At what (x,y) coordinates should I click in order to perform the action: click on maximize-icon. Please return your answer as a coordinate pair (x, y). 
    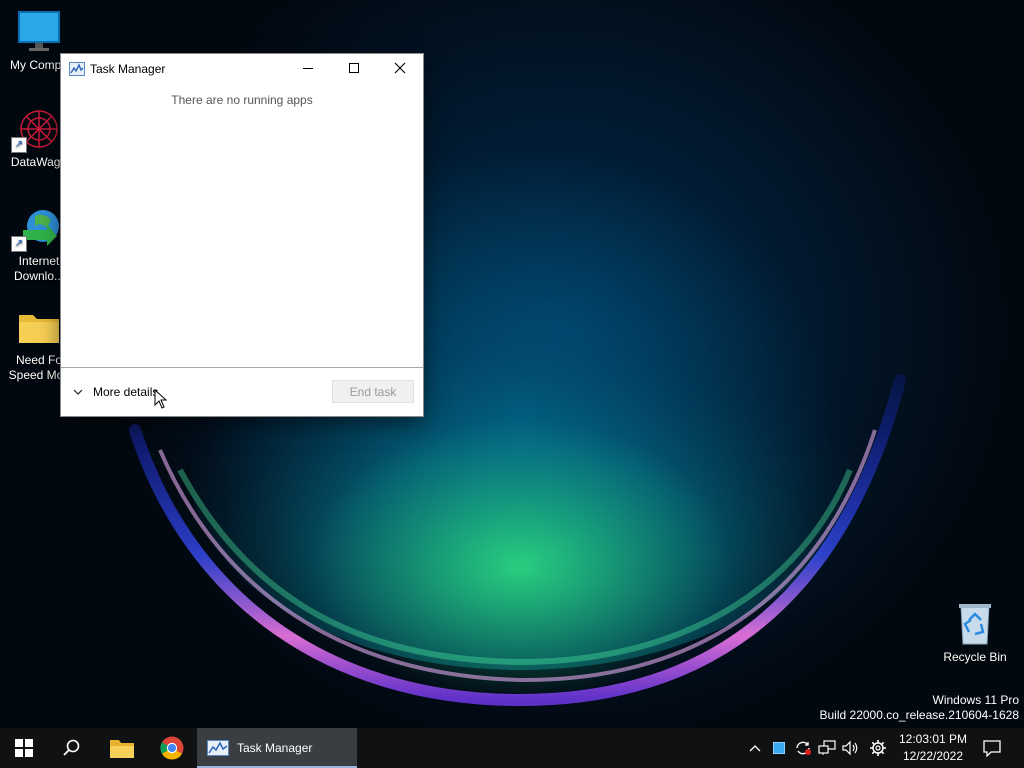
    Looking at the image, I should click on (354, 68).